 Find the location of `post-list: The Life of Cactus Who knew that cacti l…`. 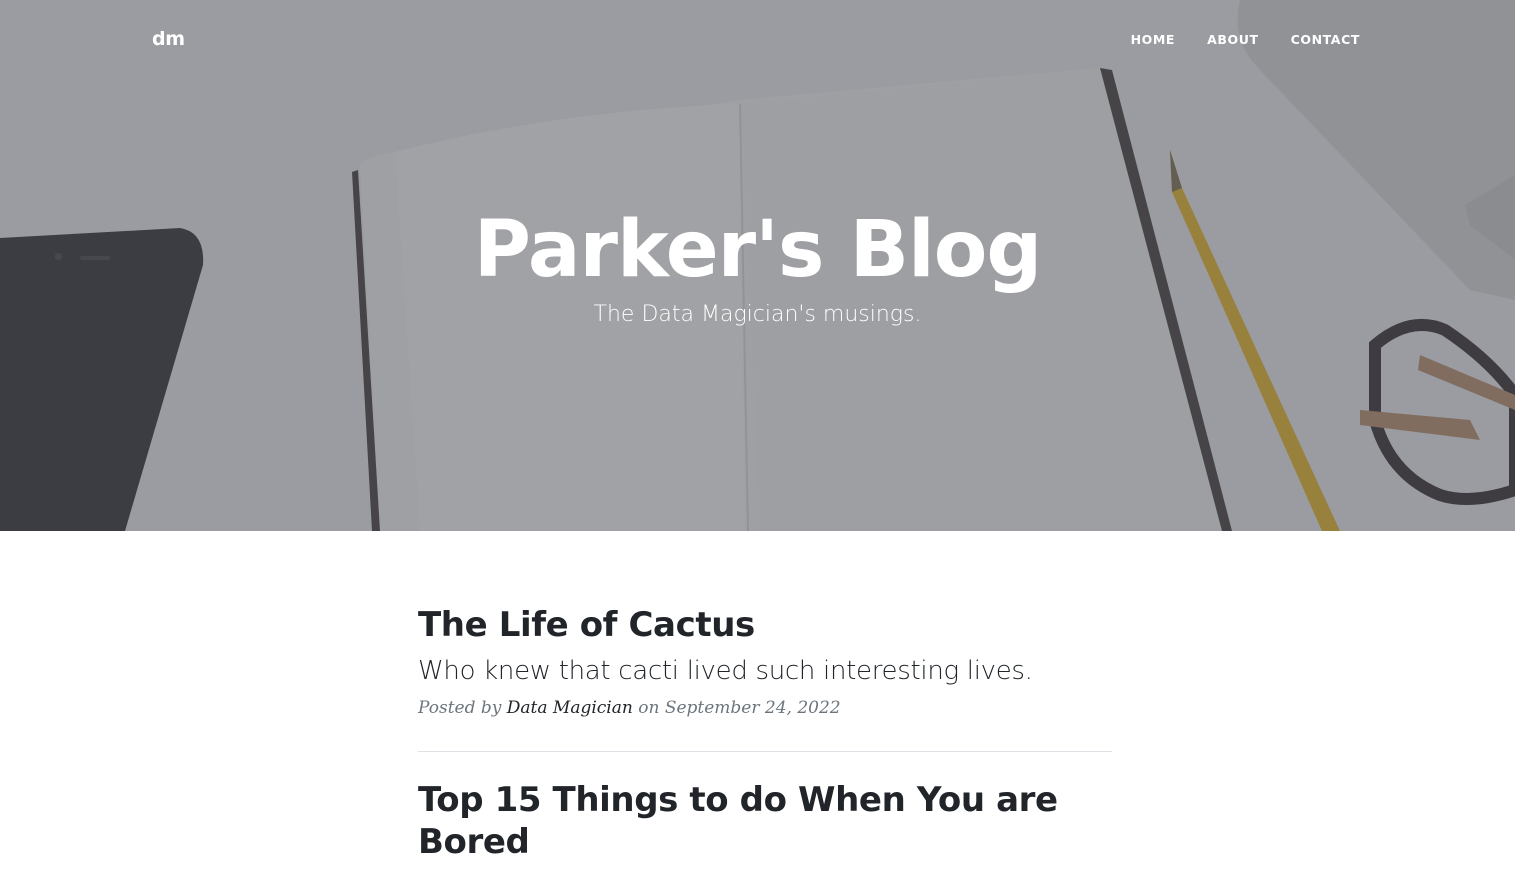

post-list: The Life of Cactus Who knew that cacti l… is located at coordinates (765, 734).